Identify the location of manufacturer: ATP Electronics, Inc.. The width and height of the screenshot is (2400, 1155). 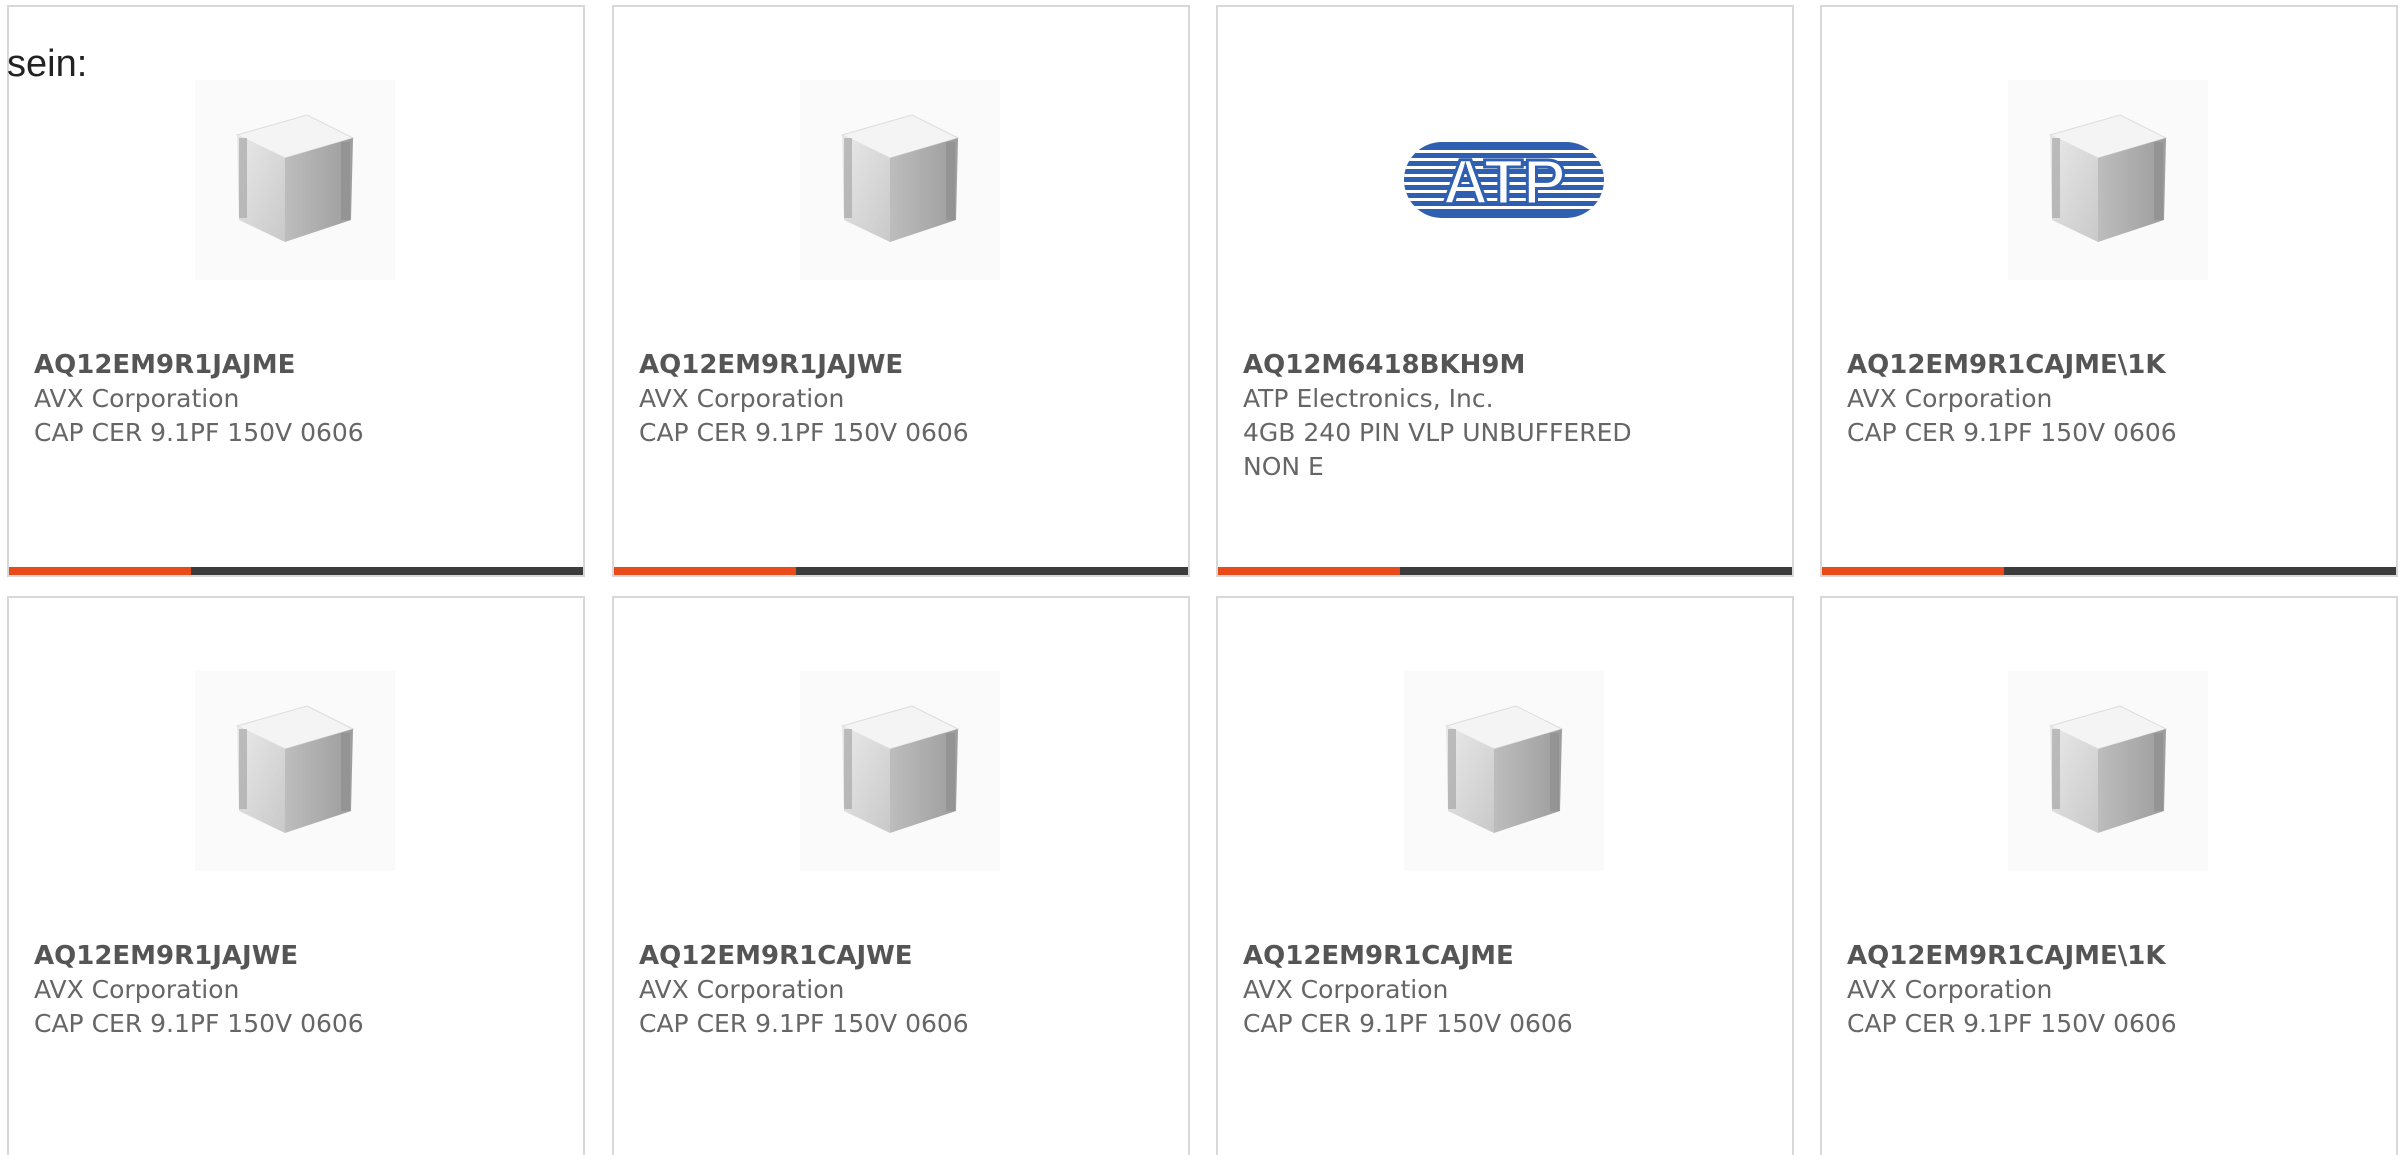
(1368, 398).